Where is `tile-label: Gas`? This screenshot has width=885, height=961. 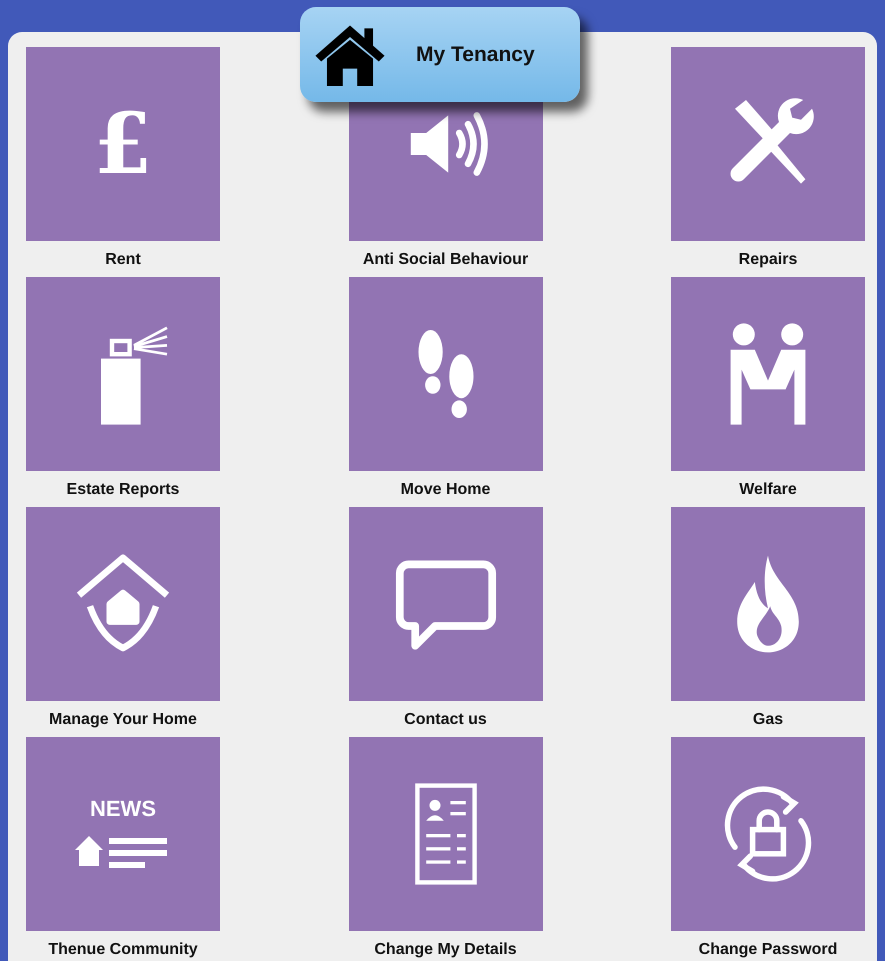
tile-label: Gas is located at coordinates (768, 720).